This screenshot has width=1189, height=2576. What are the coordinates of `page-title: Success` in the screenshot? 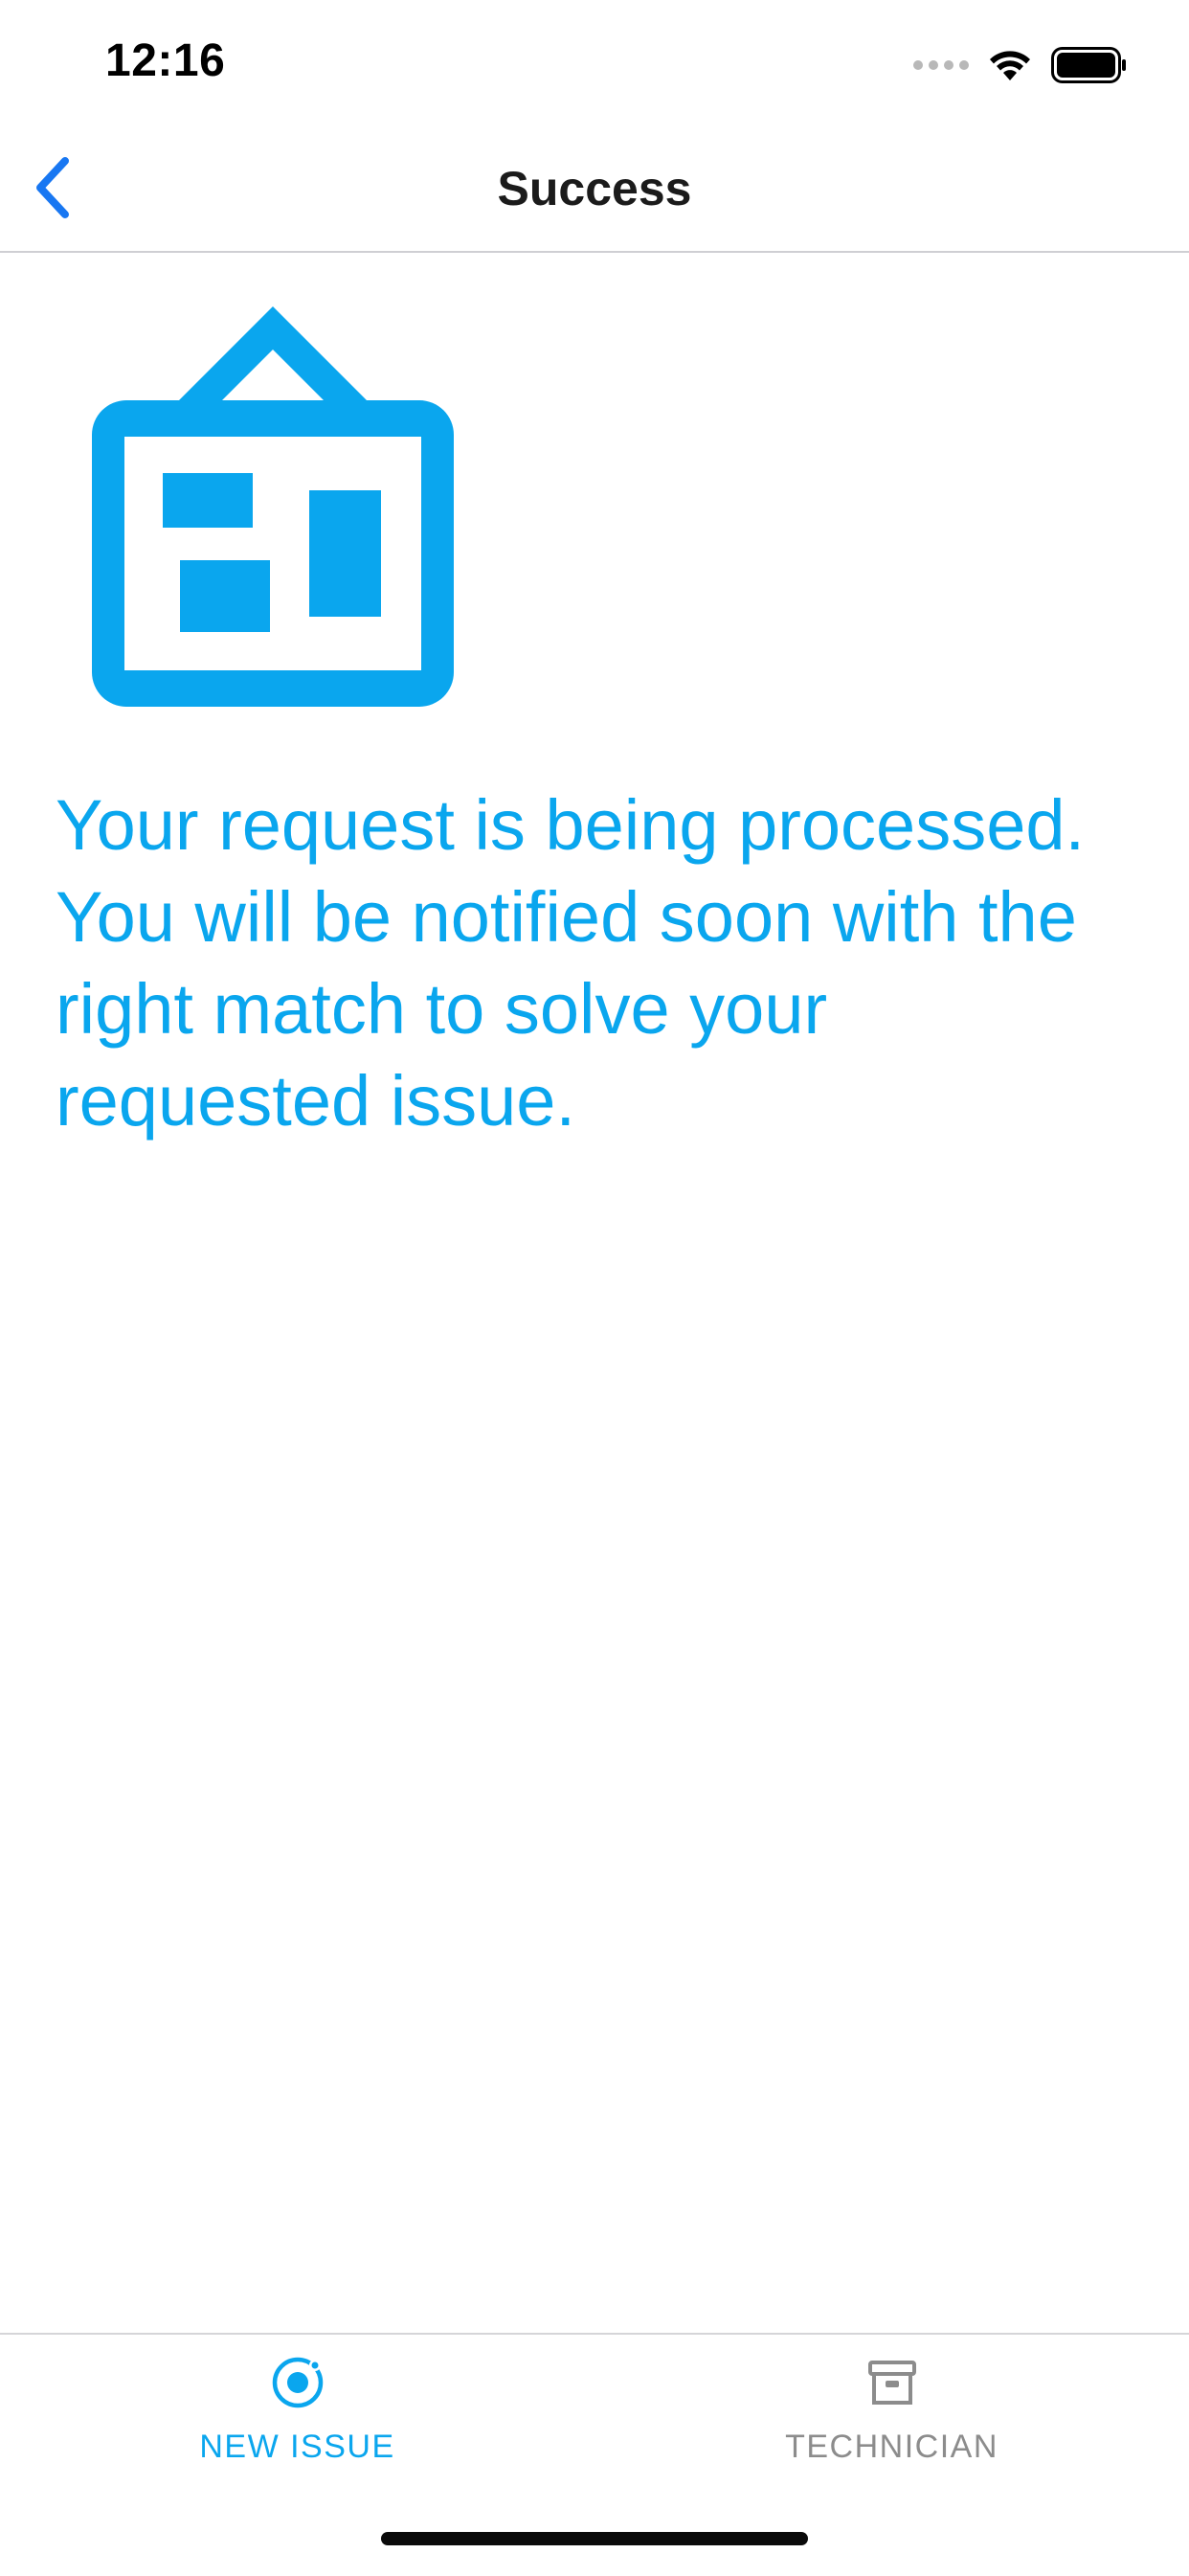 It's located at (594, 188).